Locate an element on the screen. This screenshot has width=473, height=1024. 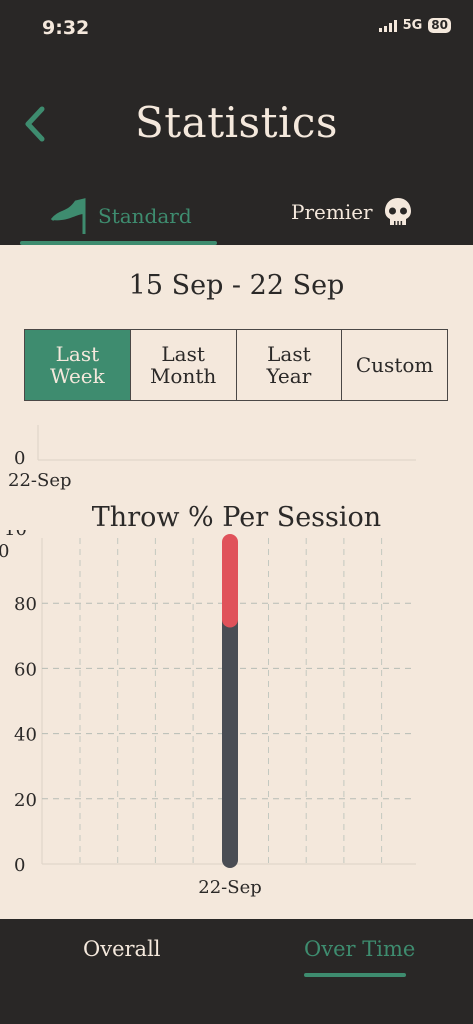
tab-indicator is located at coordinates (118, 243).